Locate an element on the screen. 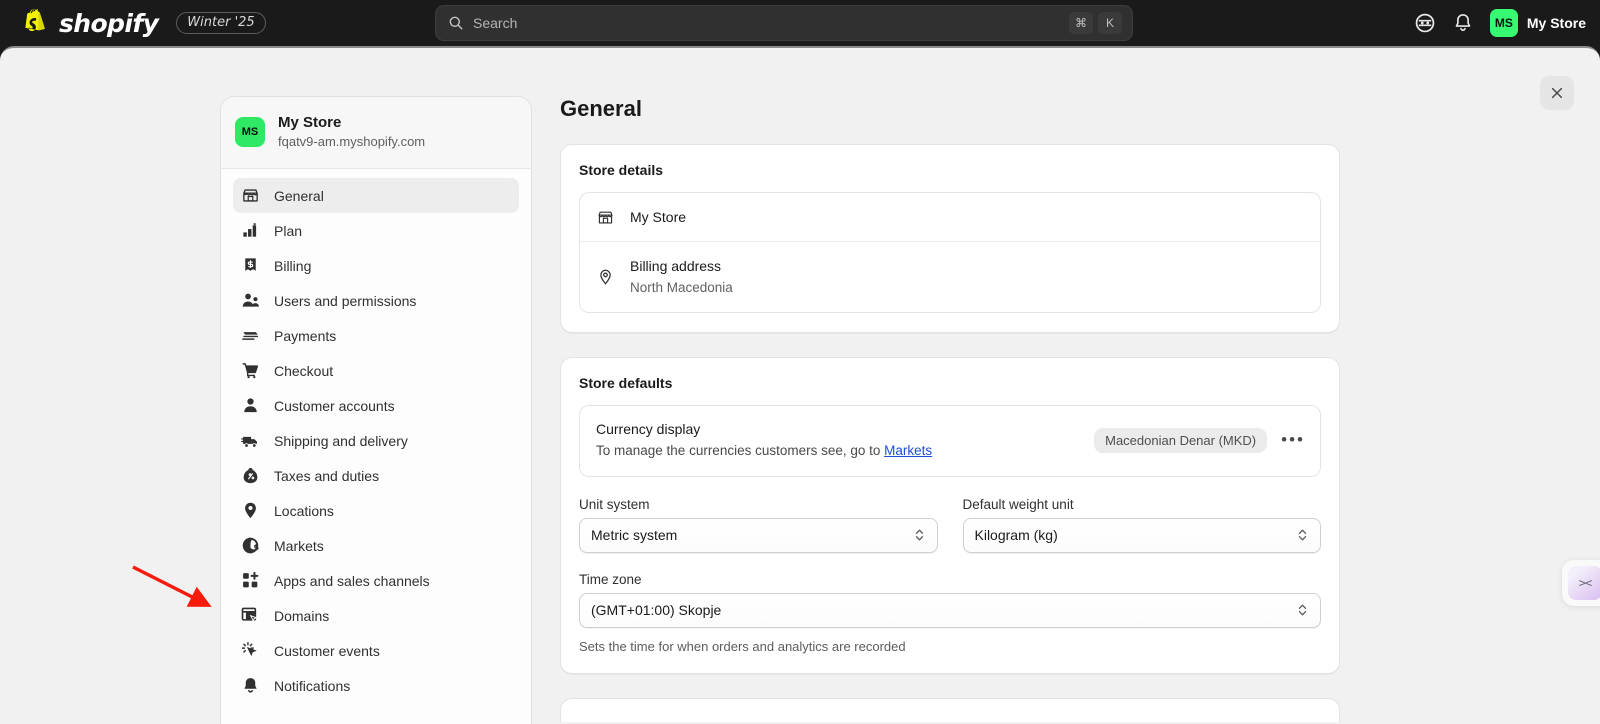 The width and height of the screenshot is (1600, 724). close-icon is located at coordinates (1557, 93).